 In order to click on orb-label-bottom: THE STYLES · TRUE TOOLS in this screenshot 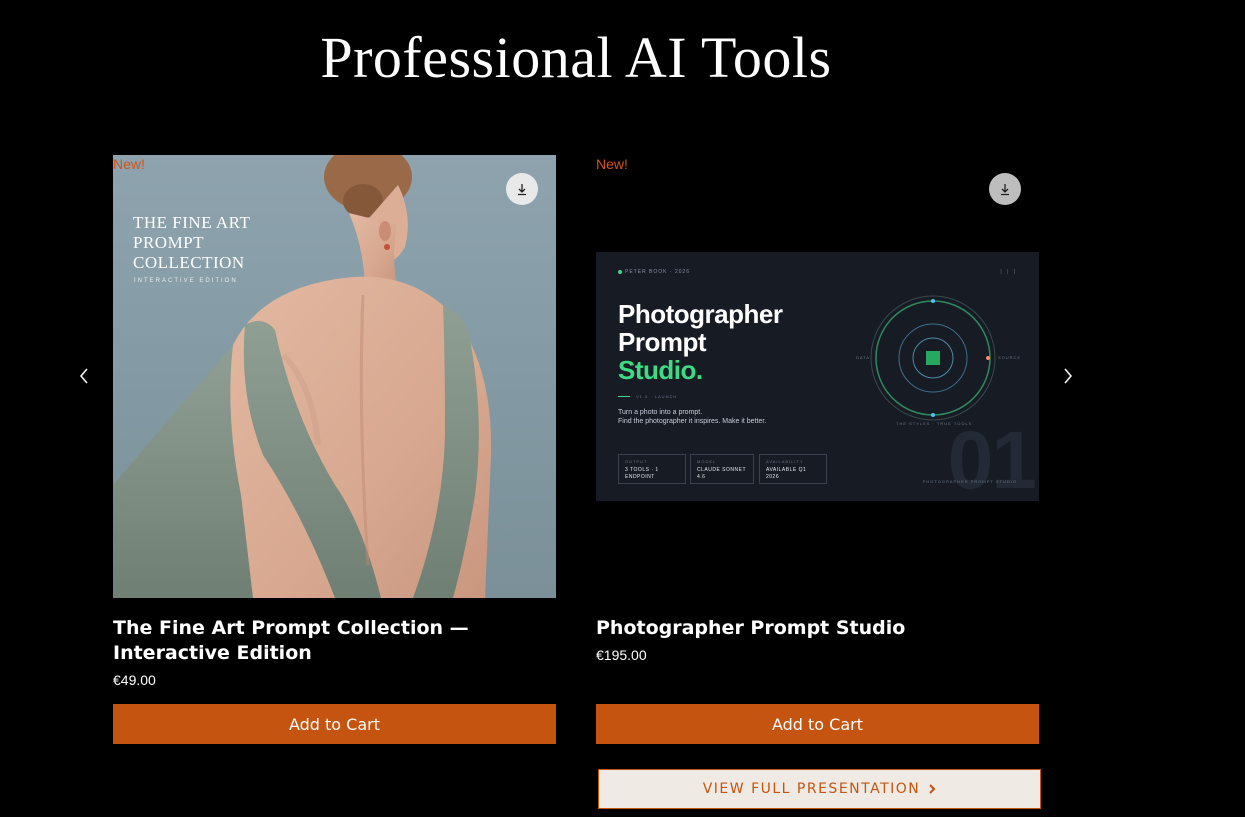, I will do `click(934, 423)`.